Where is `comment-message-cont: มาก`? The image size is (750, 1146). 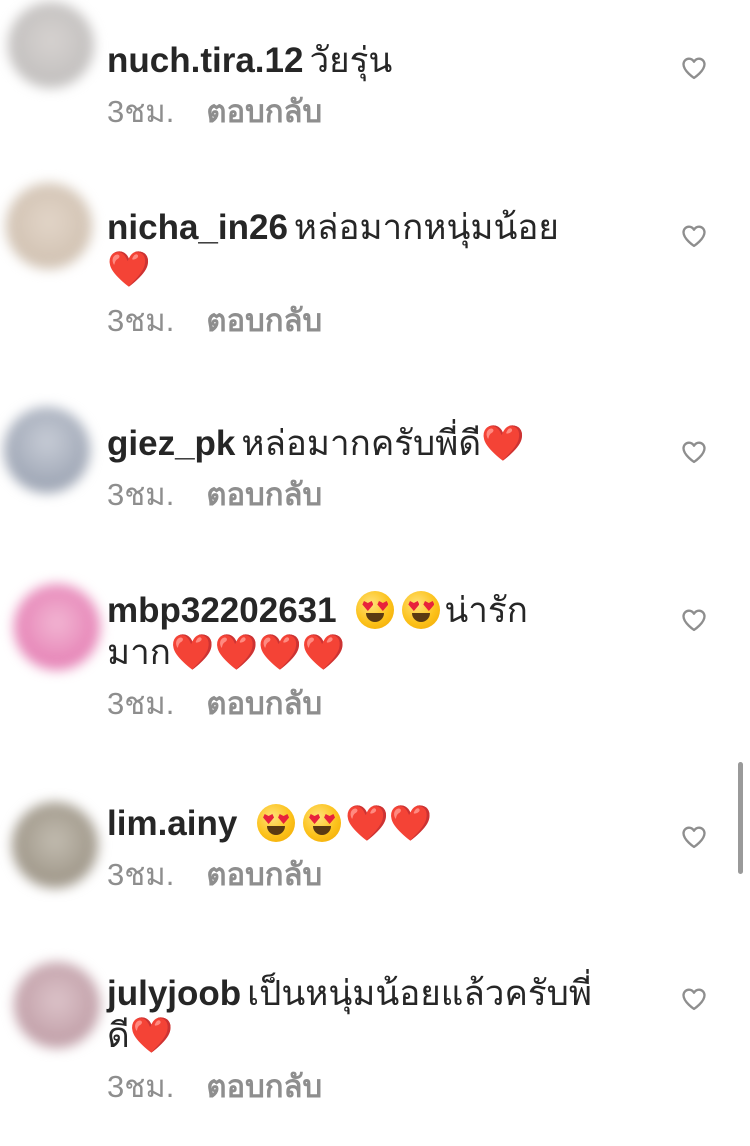
comment-message-cont: มาก is located at coordinates (139, 652).